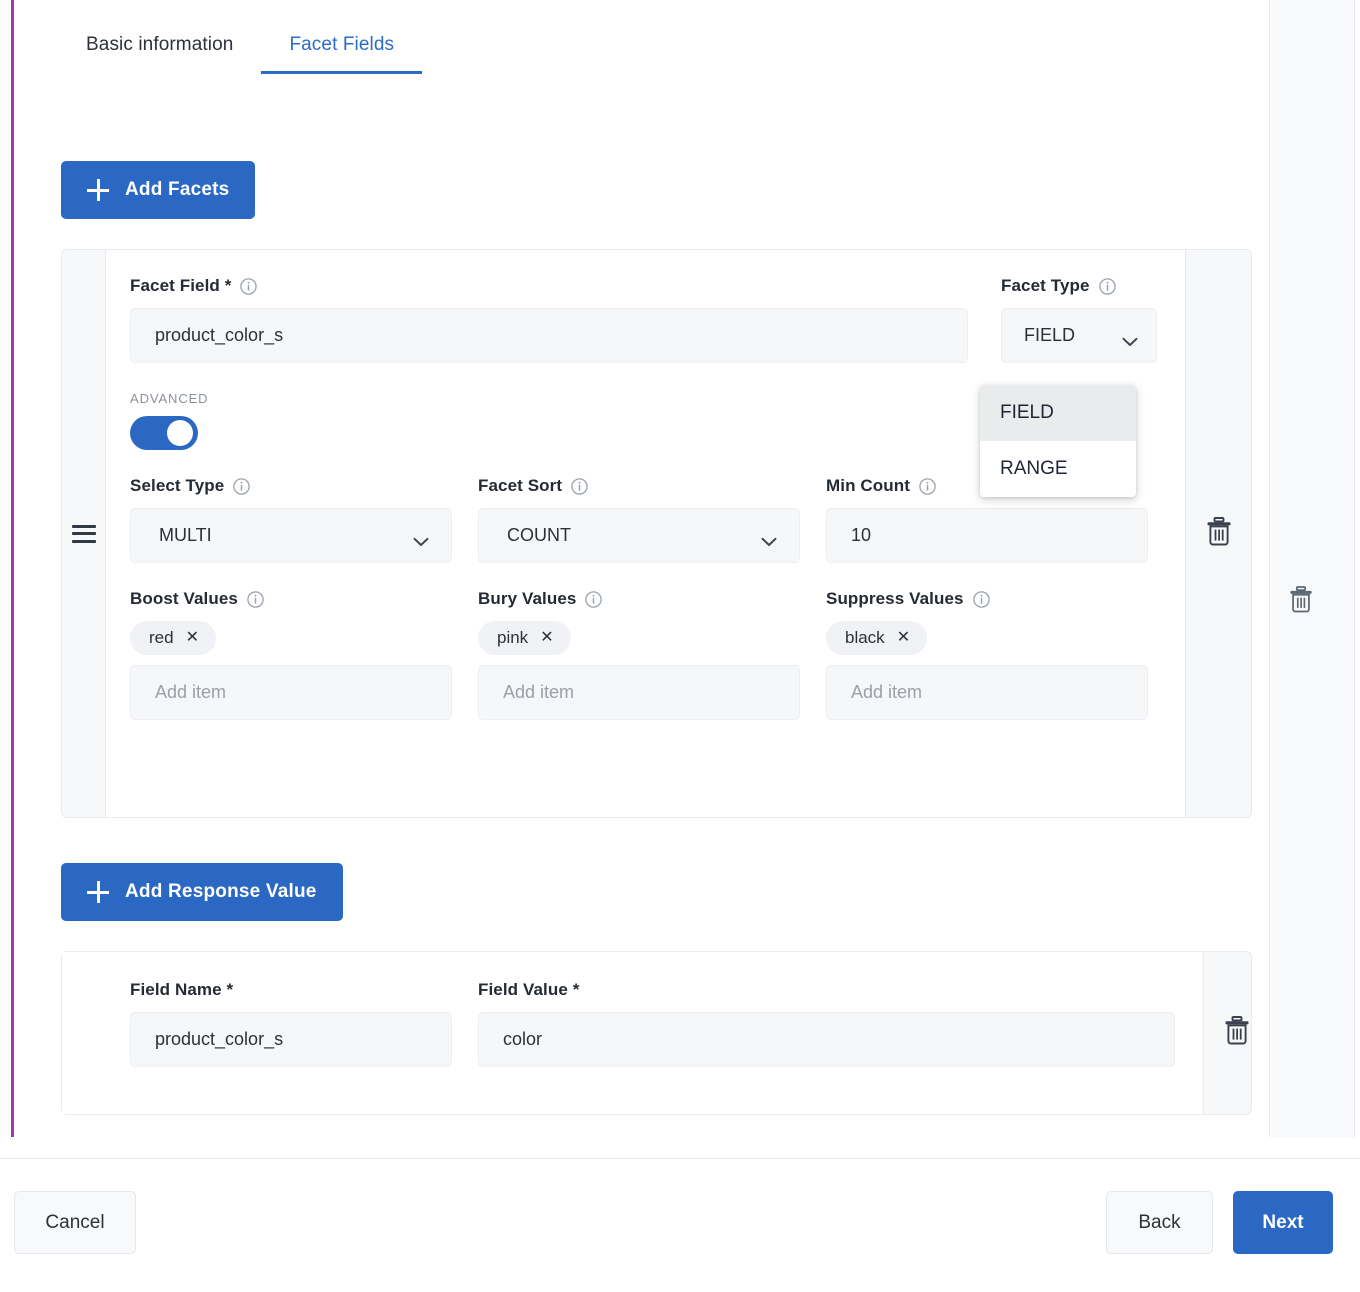  Describe the element at coordinates (987, 638) in the screenshot. I see `suppress-values-chips: black ✕` at that location.